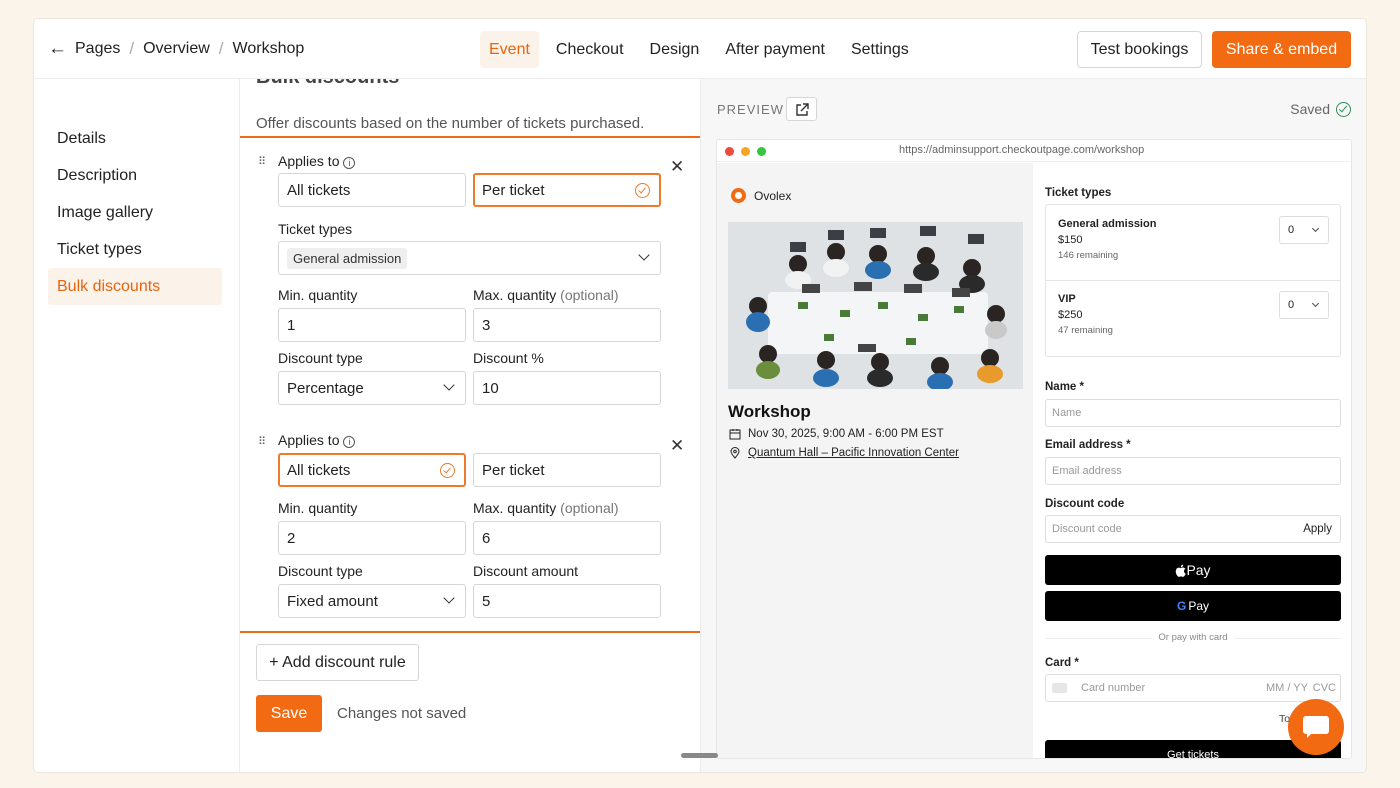  Describe the element at coordinates (97, 49) in the screenshot. I see `breadcrumb-pages: Pages` at that location.